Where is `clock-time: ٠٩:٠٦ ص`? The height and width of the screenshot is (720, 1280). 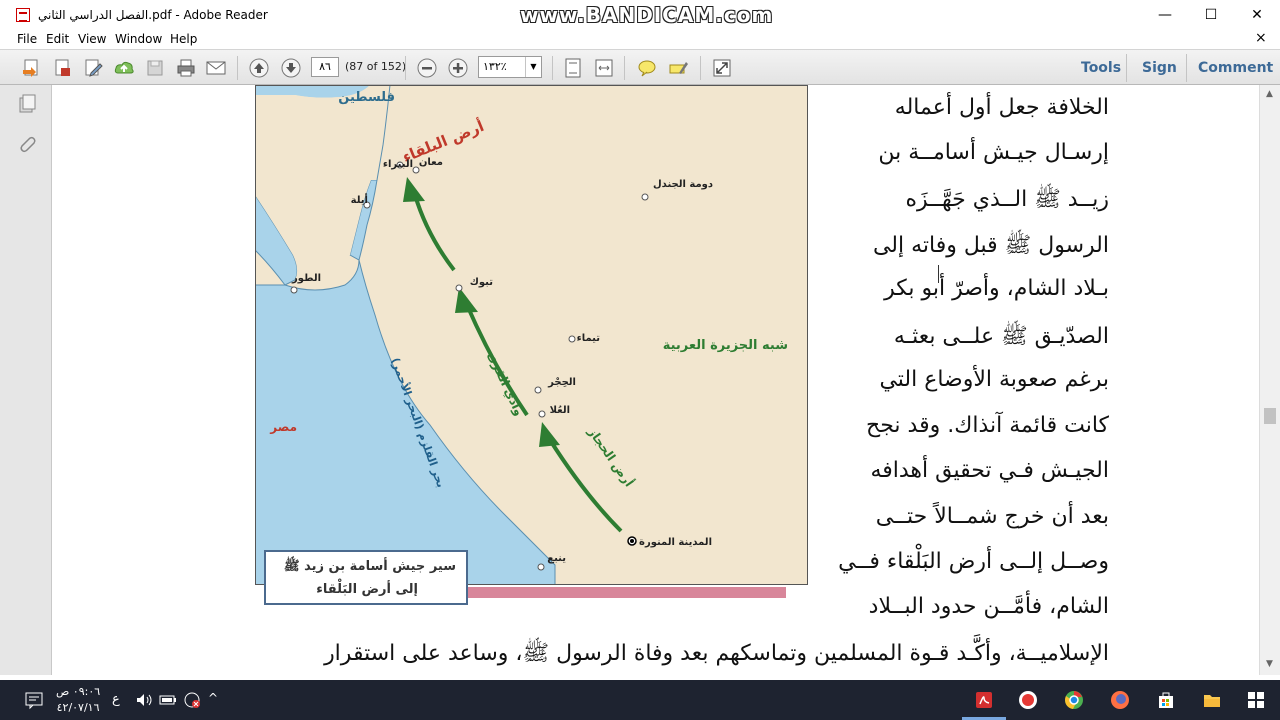 clock-time: ٠٩:٠٦ ص is located at coordinates (78, 691).